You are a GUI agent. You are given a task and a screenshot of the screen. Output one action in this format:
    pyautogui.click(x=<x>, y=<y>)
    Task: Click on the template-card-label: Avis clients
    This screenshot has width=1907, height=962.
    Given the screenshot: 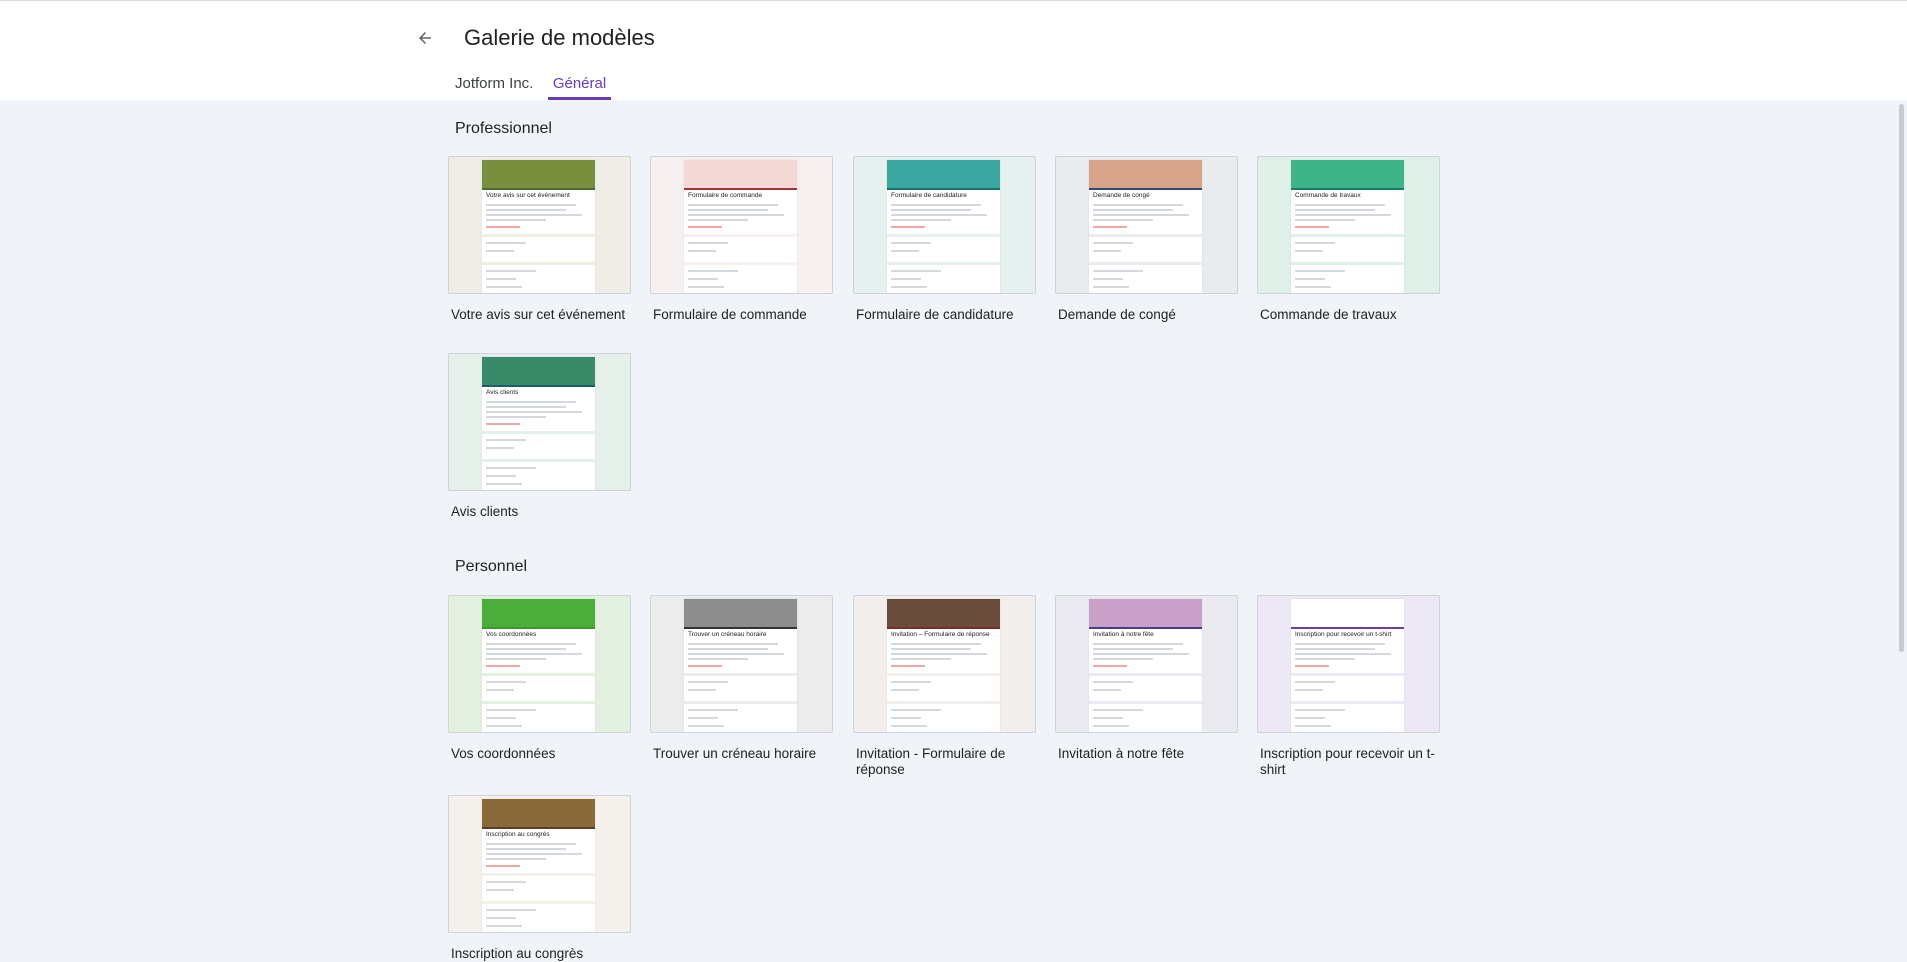 What is the action you would take?
    pyautogui.click(x=541, y=512)
    